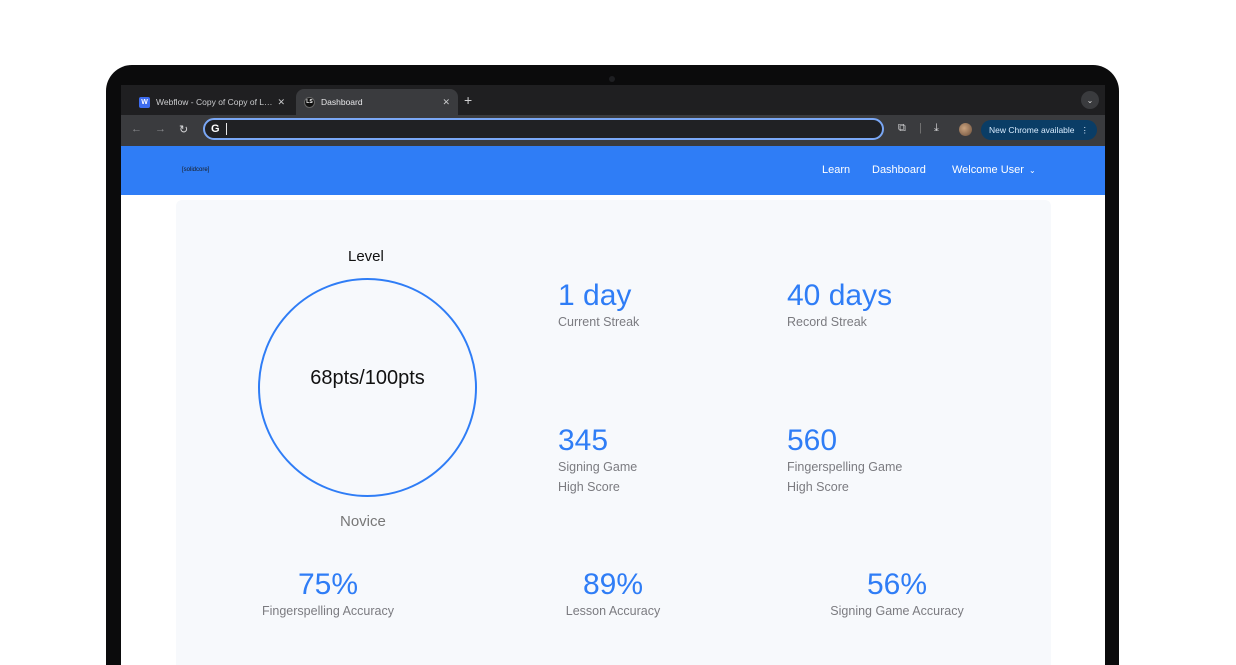 This screenshot has height=665, width=1236. Describe the element at coordinates (897, 611) in the screenshot. I see `stat-label: Signing Game Accuracy` at that location.